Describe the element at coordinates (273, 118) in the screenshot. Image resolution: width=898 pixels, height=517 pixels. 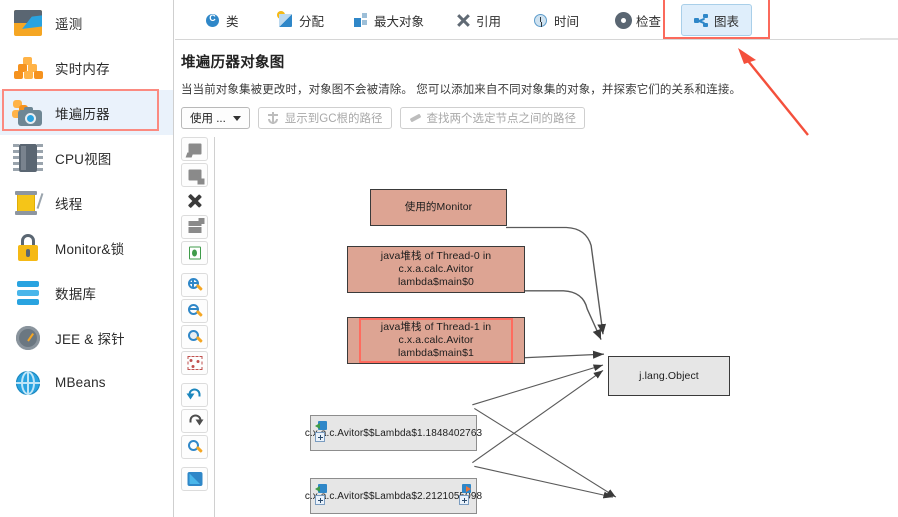
I see `anchor-icon` at that location.